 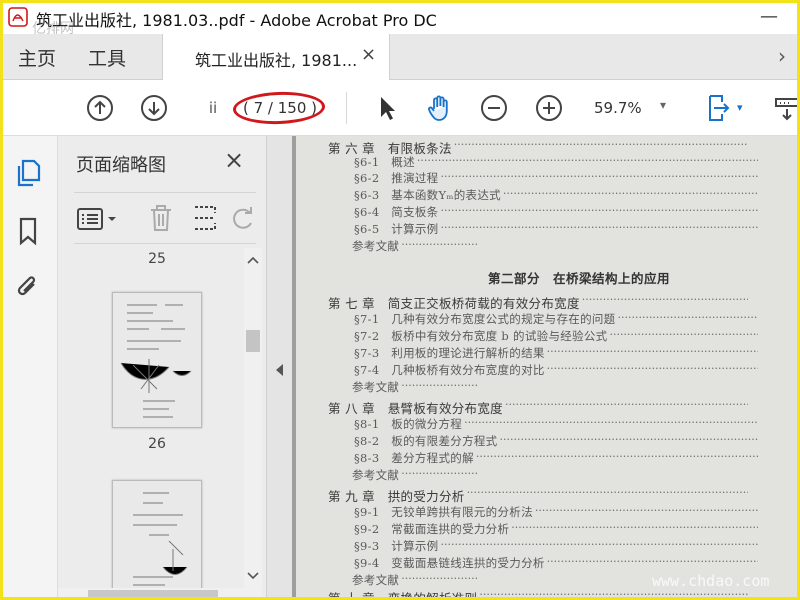 I want to click on toc-entry: §6-1 概述, so click(x=384, y=162).